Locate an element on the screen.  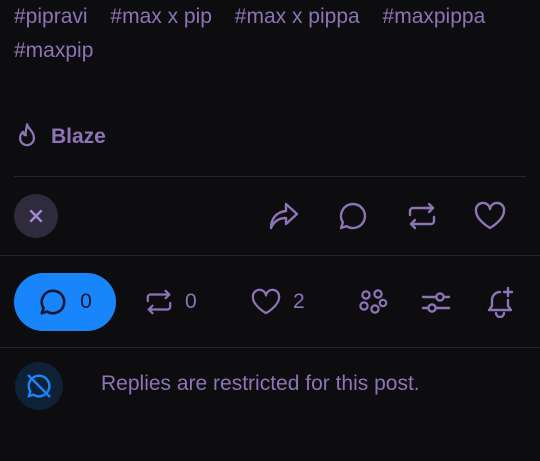
tag-link: #maxpippa is located at coordinates (434, 17).